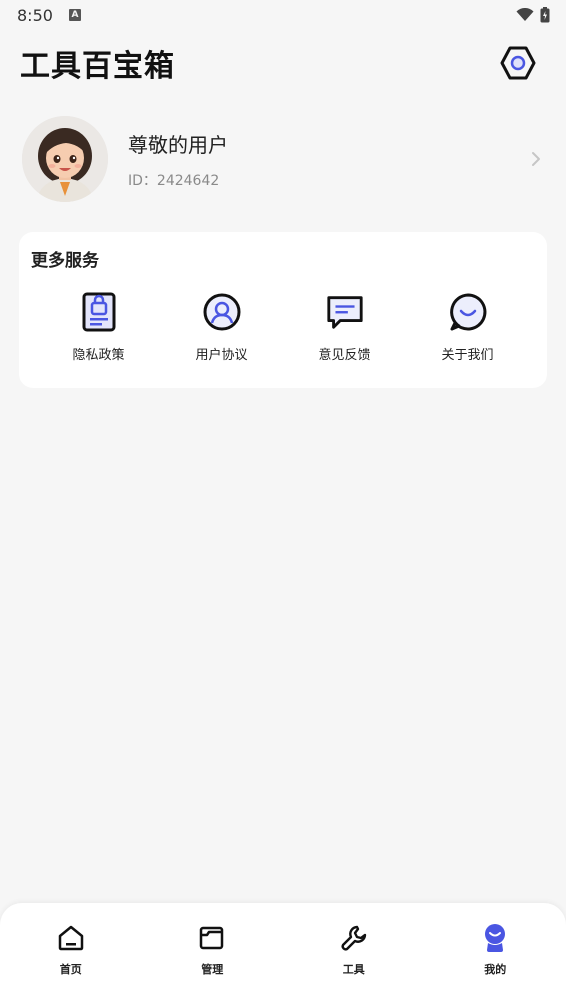  I want to click on tab-manage: 管理, so click(212, 965).